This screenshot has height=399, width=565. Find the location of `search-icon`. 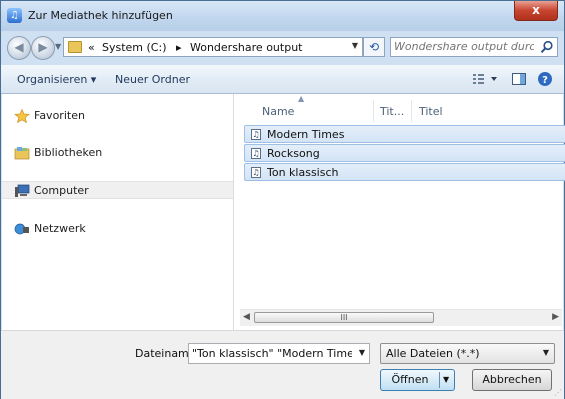

search-icon is located at coordinates (547, 47).